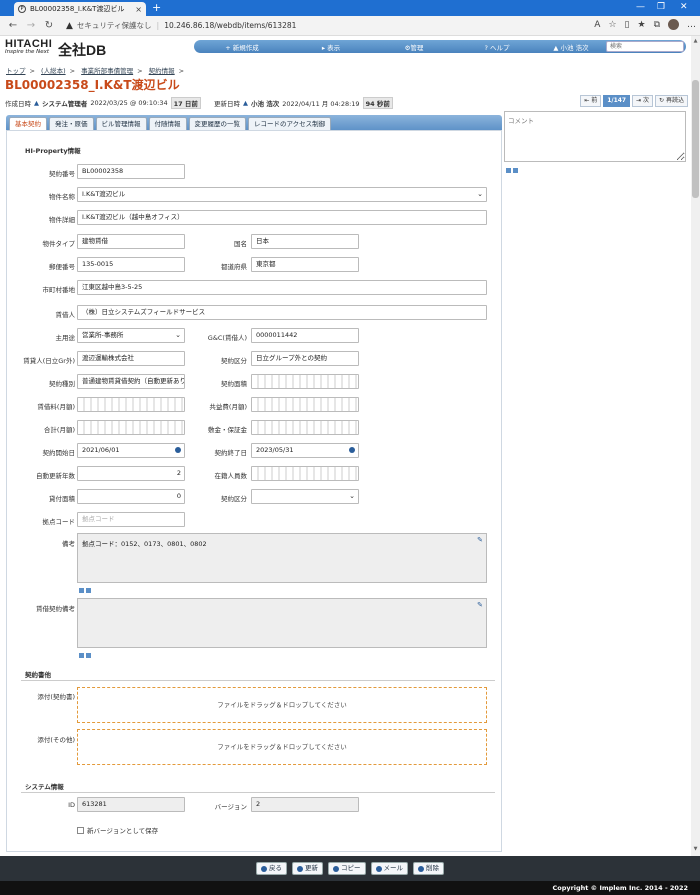 The image size is (700, 895). What do you see at coordinates (162, 71) in the screenshot?
I see `breadcrumb-contract: 契約情報` at bounding box center [162, 71].